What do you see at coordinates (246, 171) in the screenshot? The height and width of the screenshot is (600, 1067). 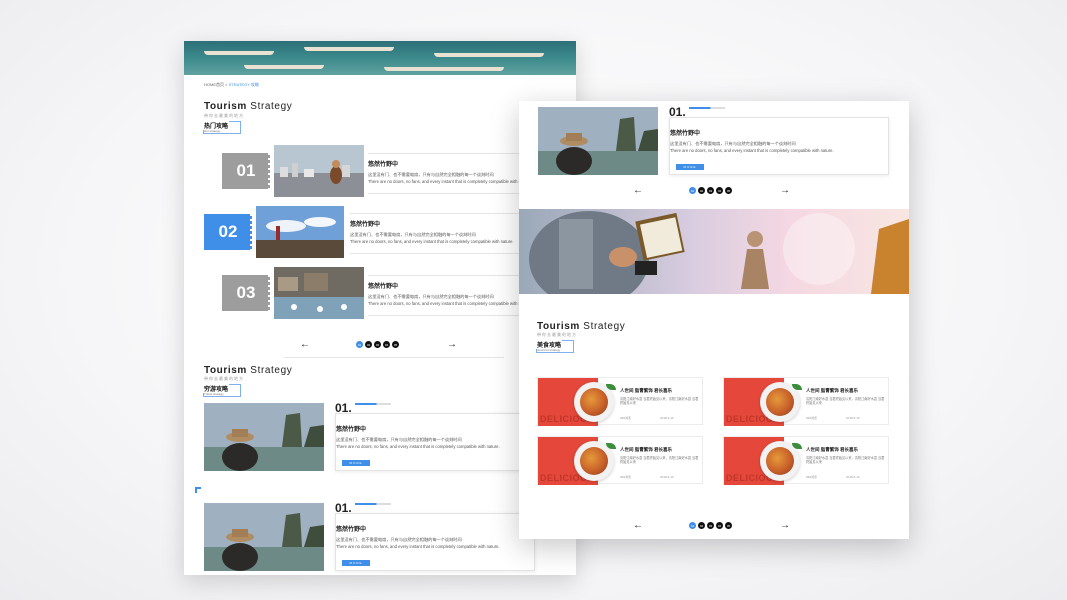 I see `rank-number: 01` at bounding box center [246, 171].